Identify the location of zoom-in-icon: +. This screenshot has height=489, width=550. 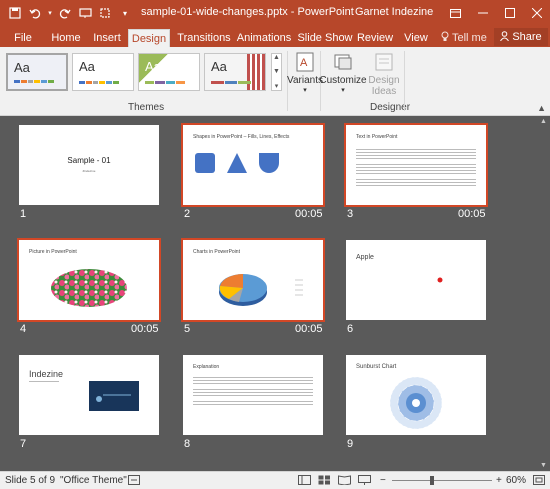
(499, 480).